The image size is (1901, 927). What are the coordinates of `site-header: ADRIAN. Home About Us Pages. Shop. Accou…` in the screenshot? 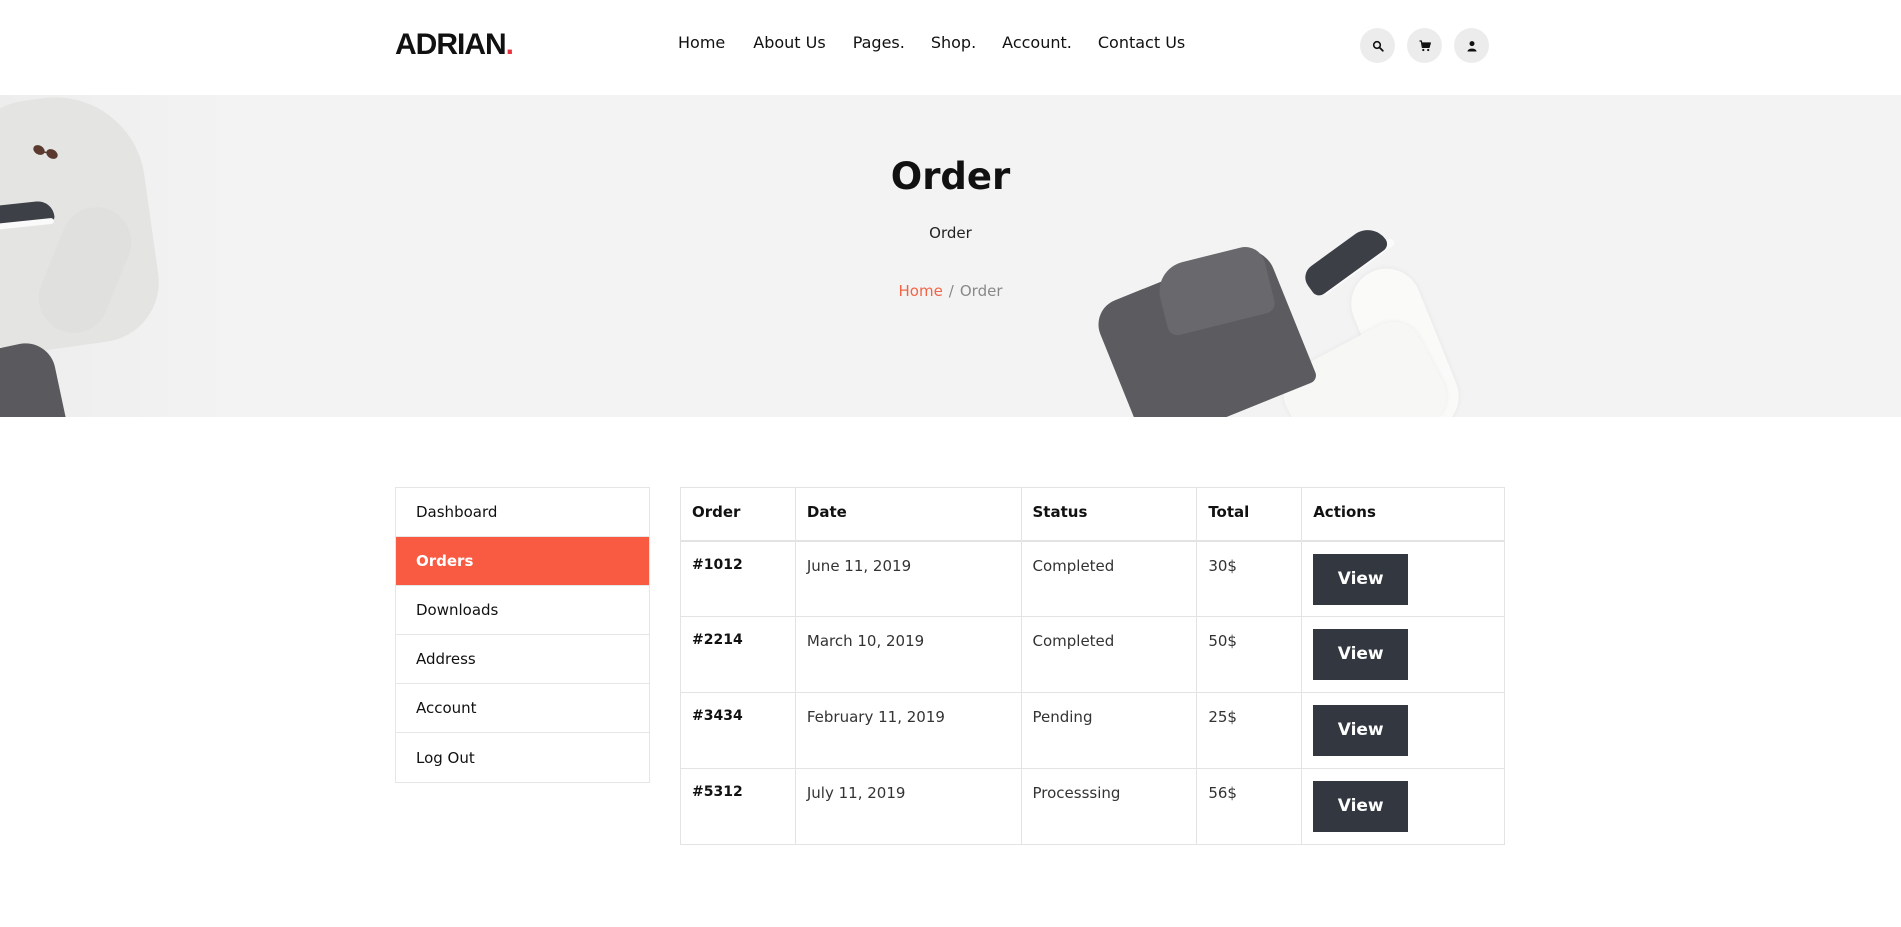 It's located at (950, 47).